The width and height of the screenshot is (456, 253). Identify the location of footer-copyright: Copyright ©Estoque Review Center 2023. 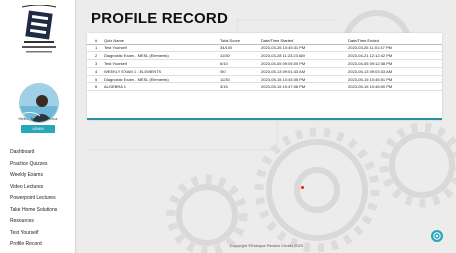
(266, 245).